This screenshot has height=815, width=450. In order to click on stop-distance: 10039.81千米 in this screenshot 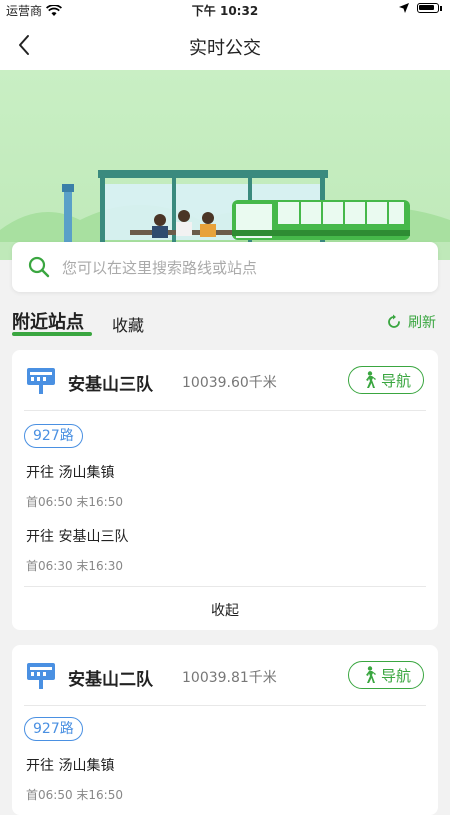, I will do `click(229, 678)`.